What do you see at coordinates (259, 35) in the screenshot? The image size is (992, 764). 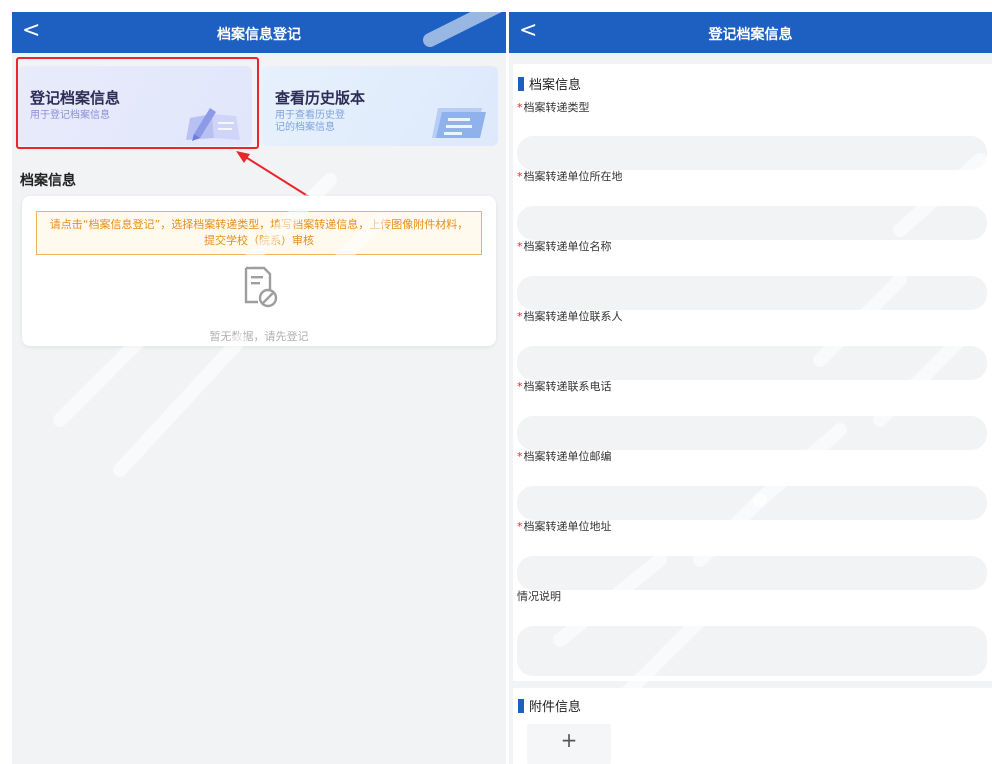 I see `page-title: 档案信息登记` at bounding box center [259, 35].